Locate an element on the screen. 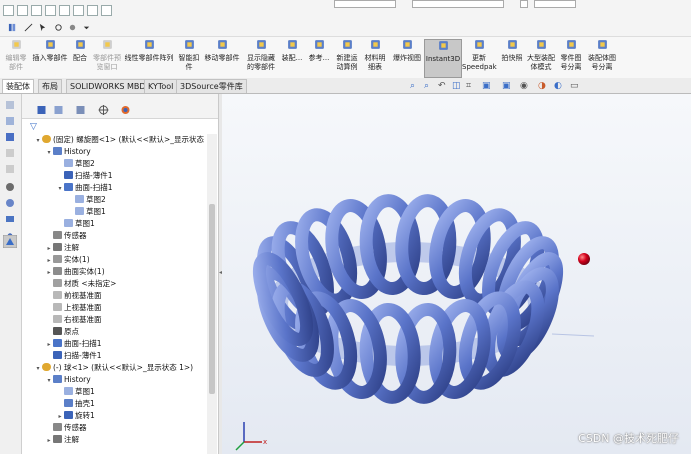  component-preview-button: 零部件预 览窗口 is located at coordinates (107, 55).